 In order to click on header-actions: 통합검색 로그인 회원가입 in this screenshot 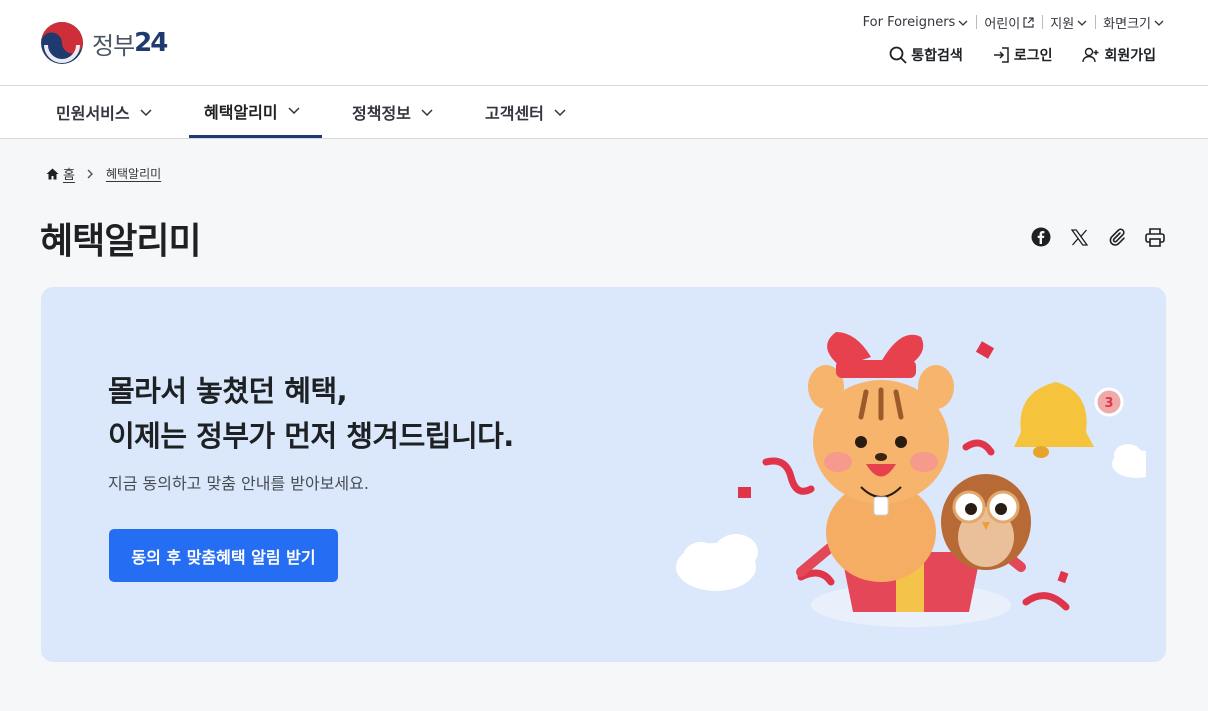, I will do `click(1007, 55)`.